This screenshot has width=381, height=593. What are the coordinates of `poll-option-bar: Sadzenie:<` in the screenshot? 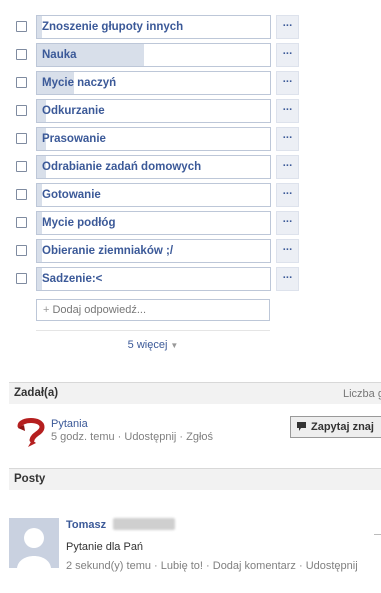 It's located at (153, 279).